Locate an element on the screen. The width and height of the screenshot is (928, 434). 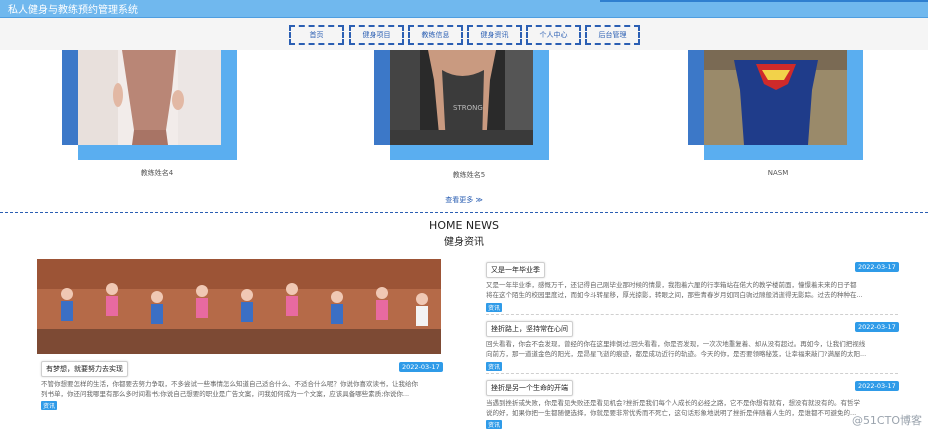
news-section-title-cn: 健身资讯 is located at coordinates (464, 242).